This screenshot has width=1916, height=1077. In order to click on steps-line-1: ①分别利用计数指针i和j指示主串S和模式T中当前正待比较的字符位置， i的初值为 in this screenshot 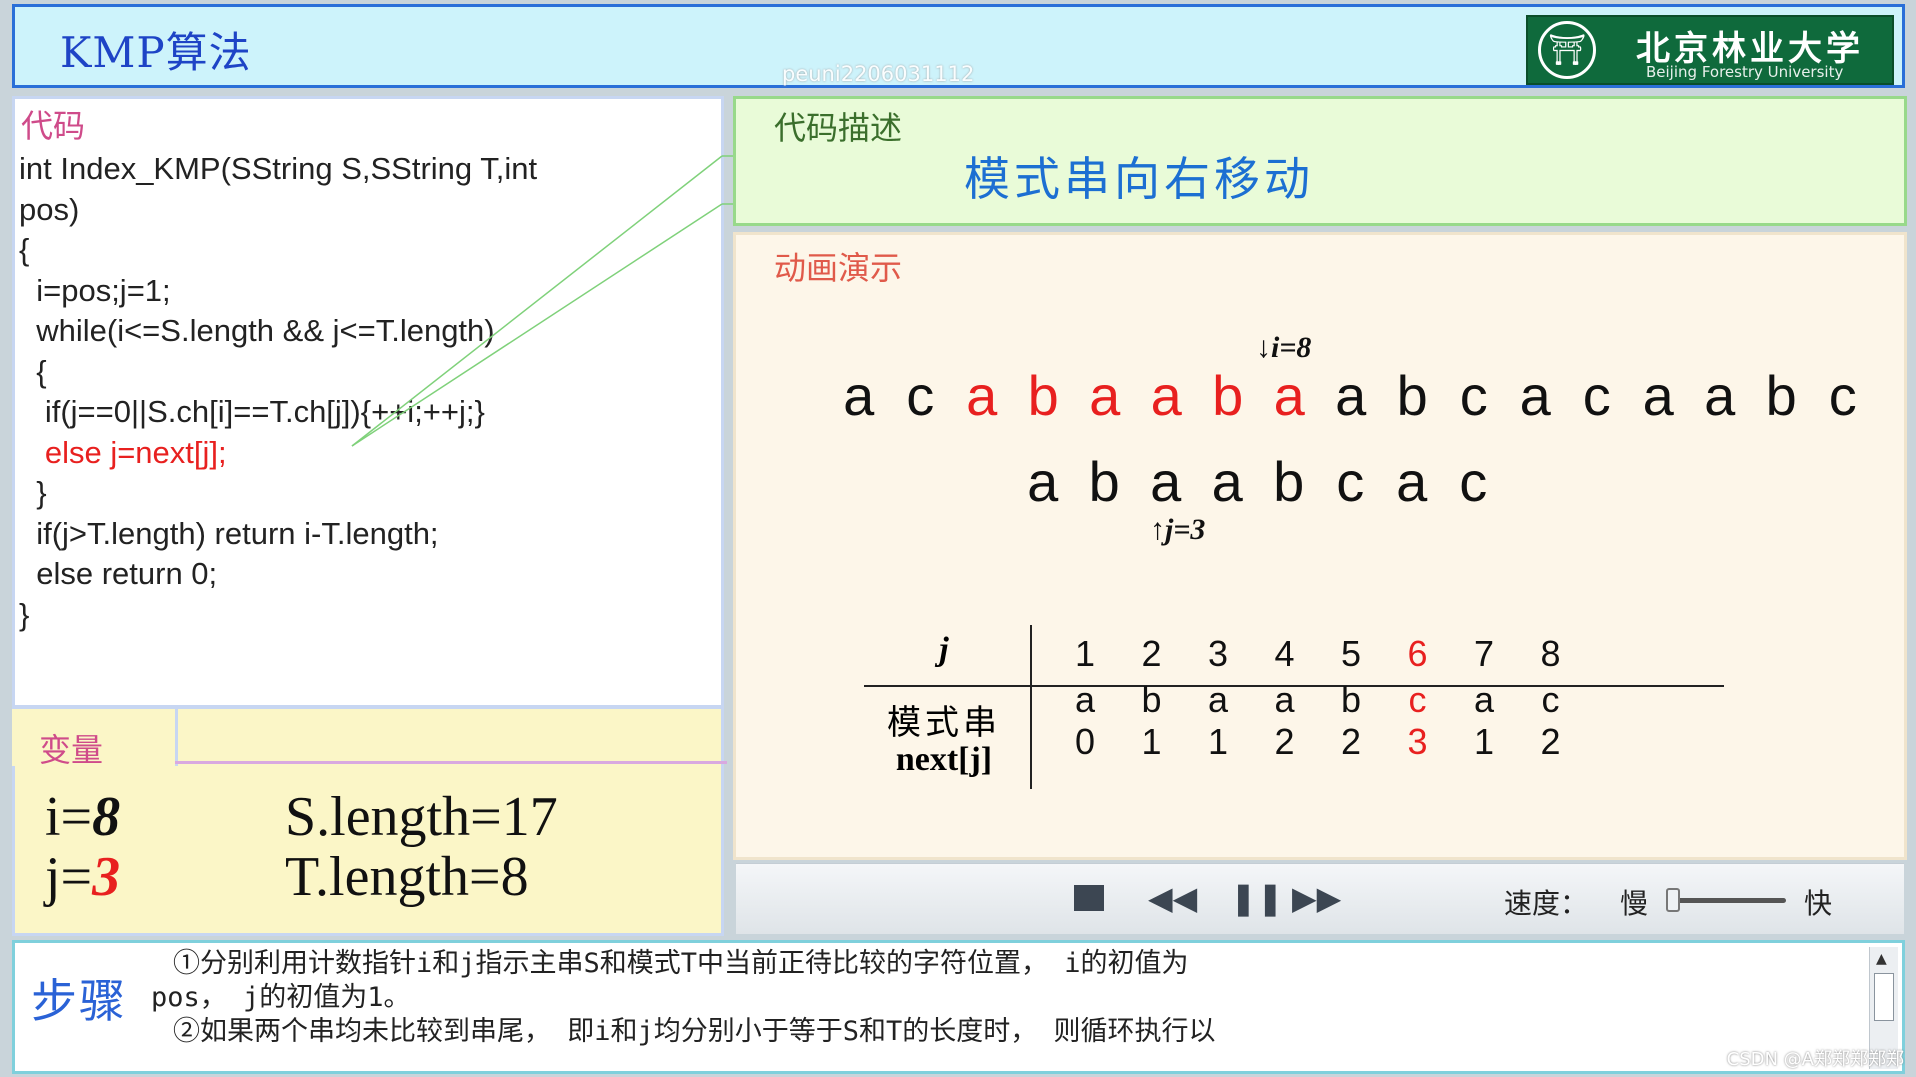, I will do `click(681, 963)`.